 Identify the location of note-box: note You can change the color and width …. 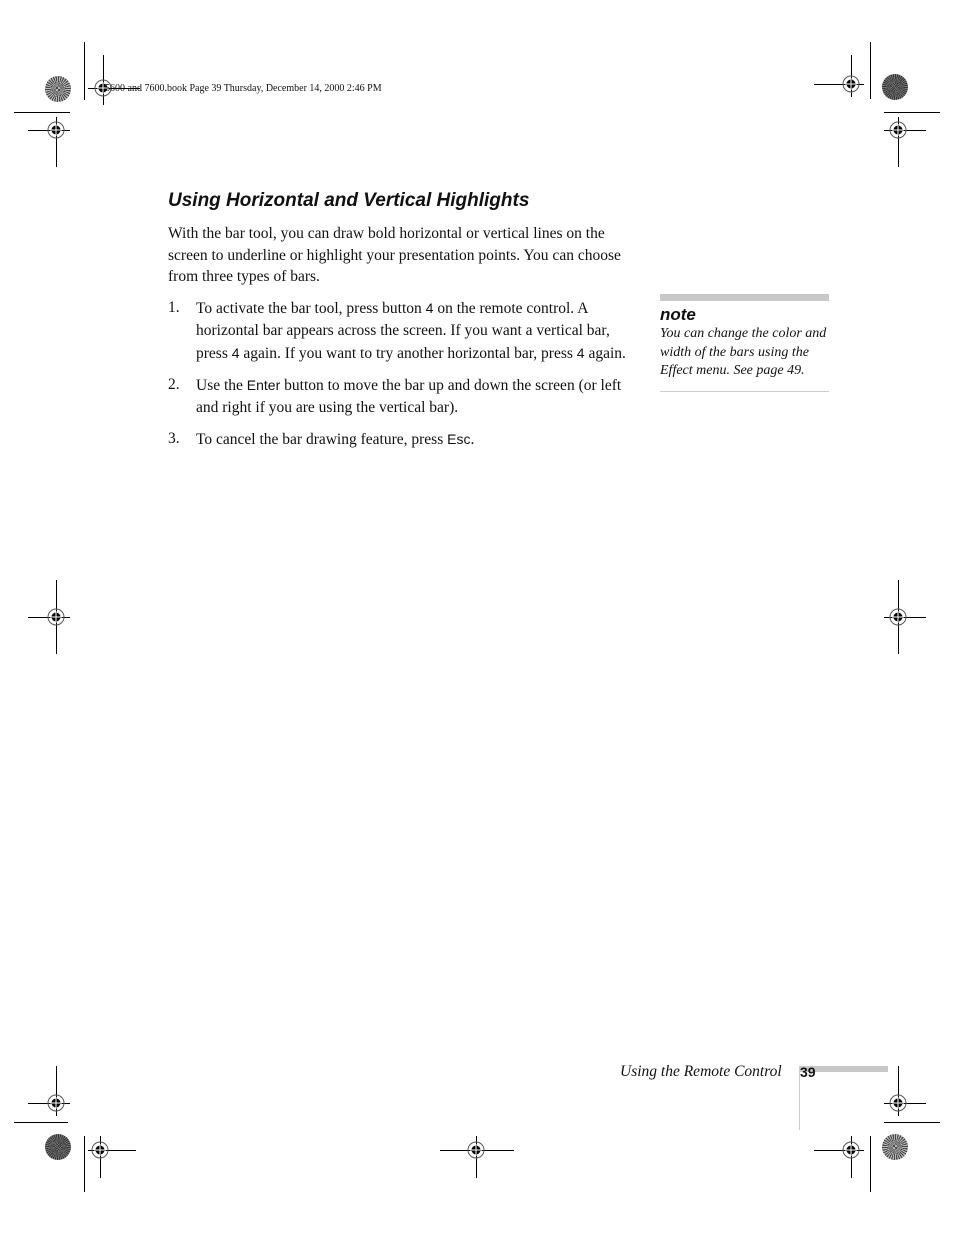
(744, 343).